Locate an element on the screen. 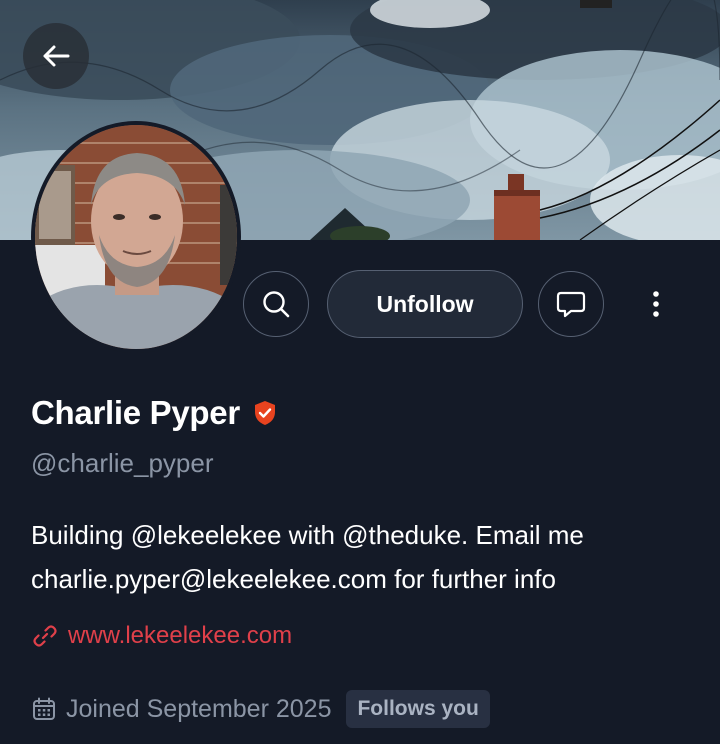  chat-bubble-icon is located at coordinates (571, 304).